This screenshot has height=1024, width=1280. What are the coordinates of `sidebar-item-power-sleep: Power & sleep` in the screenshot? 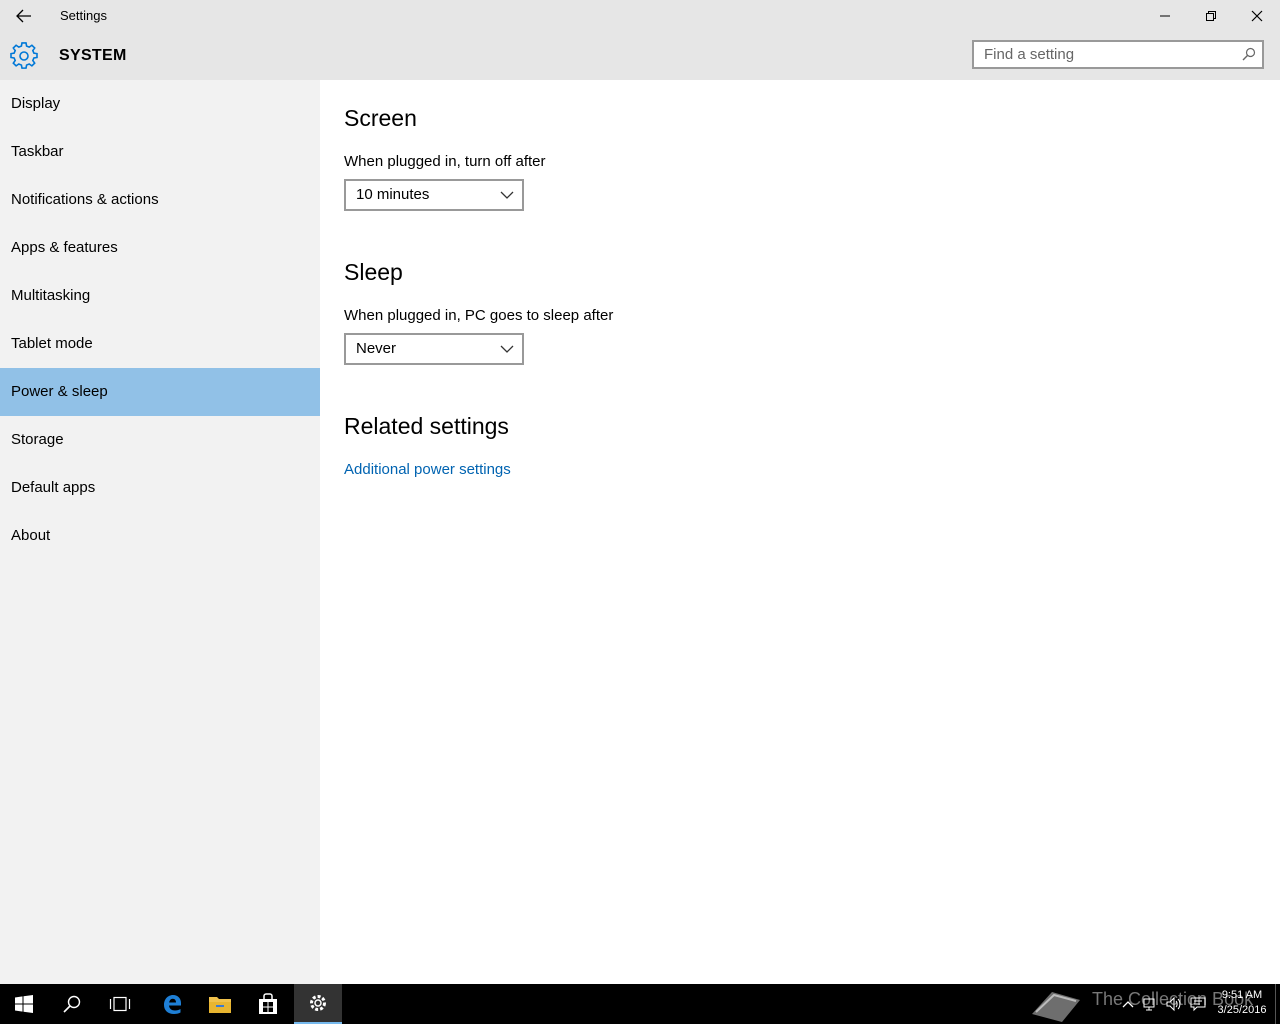 It's located at (160, 392).